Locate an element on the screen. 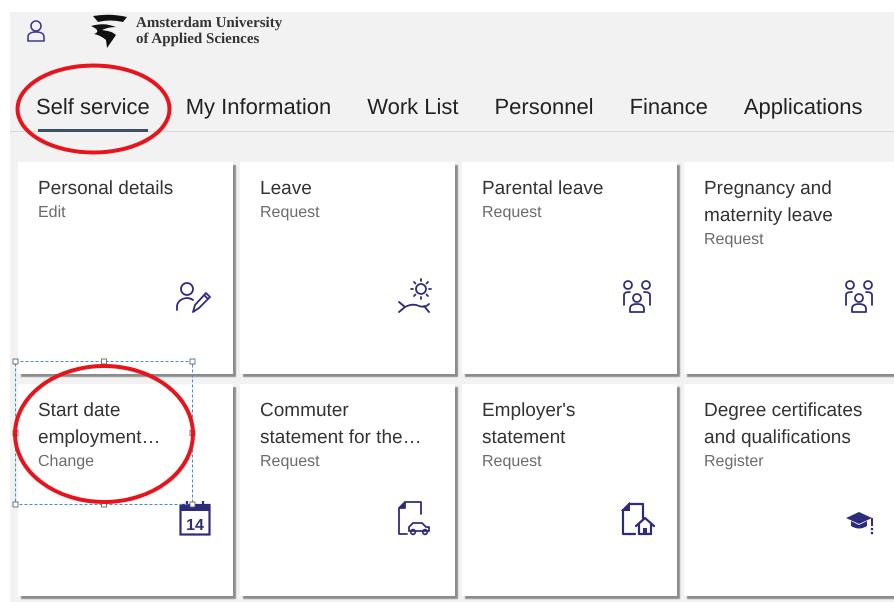 The image size is (894, 602). app-tile: Pregnancy and maternity leave Request is located at coordinates (789, 268).